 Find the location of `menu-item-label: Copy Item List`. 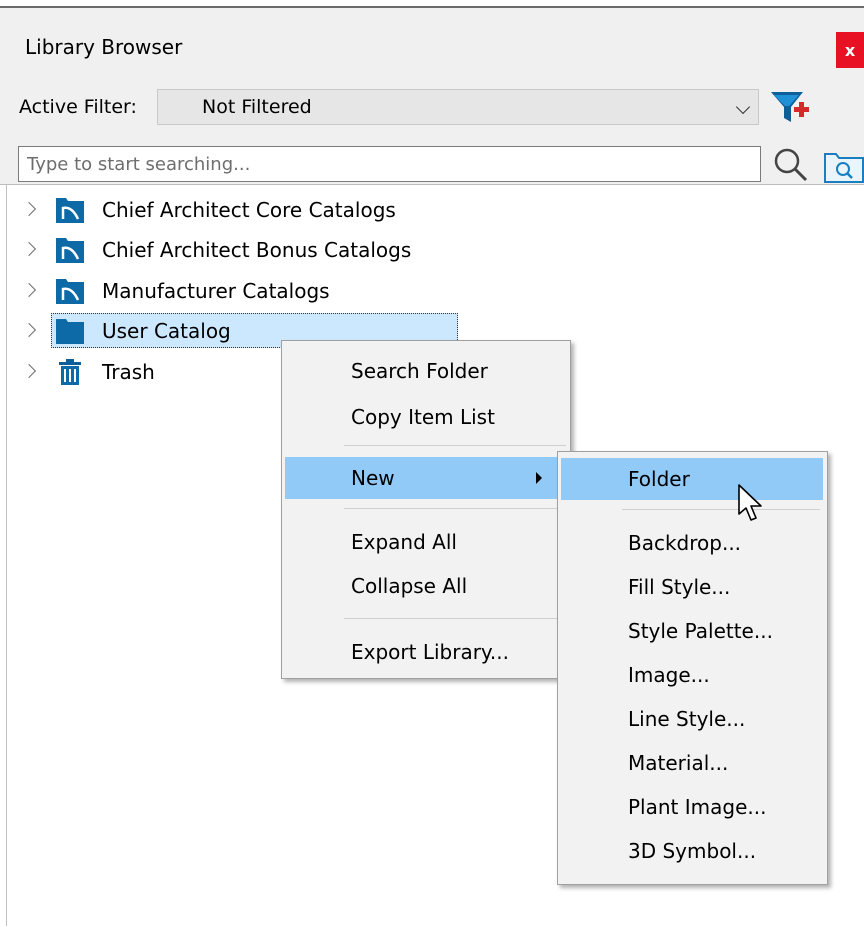

menu-item-label: Copy Item List is located at coordinates (423, 417).